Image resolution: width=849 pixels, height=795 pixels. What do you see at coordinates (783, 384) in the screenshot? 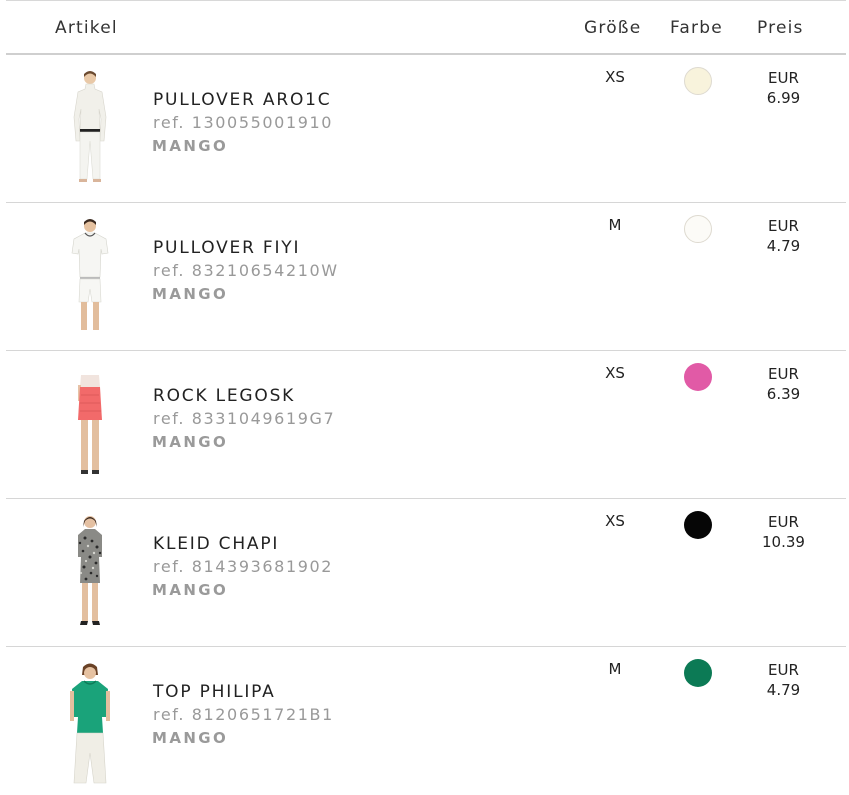
I see `price: EUR 6.39` at bounding box center [783, 384].